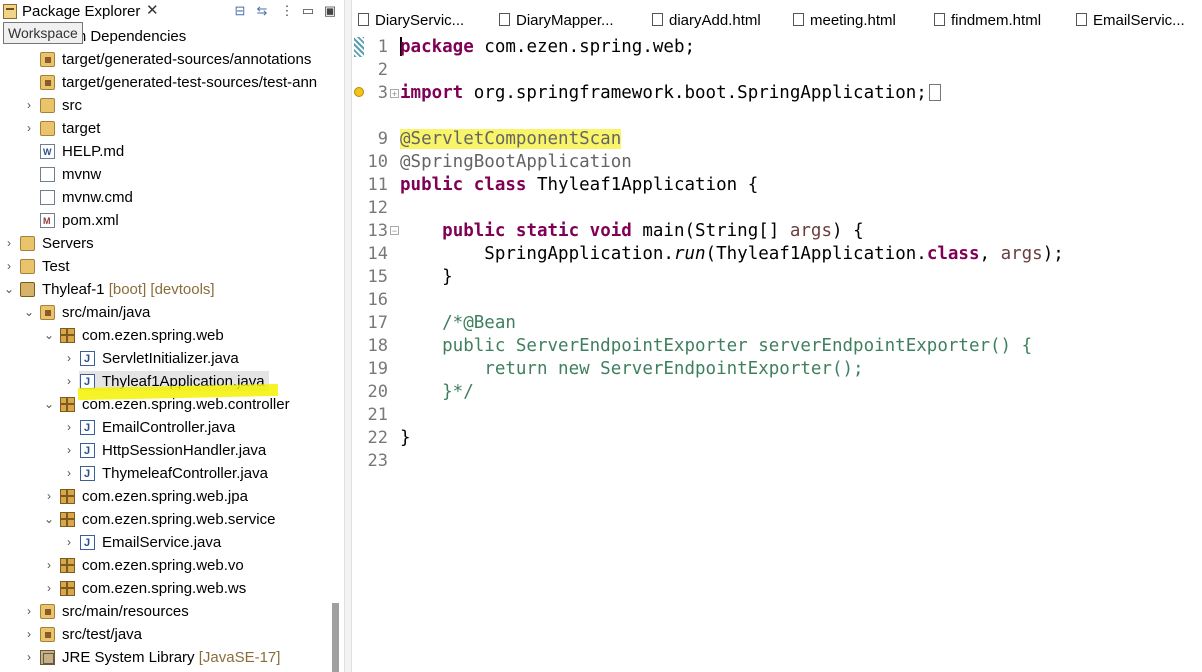  Describe the element at coordinates (844, 21) in the screenshot. I see `tab-meeting: meeting.html` at that location.